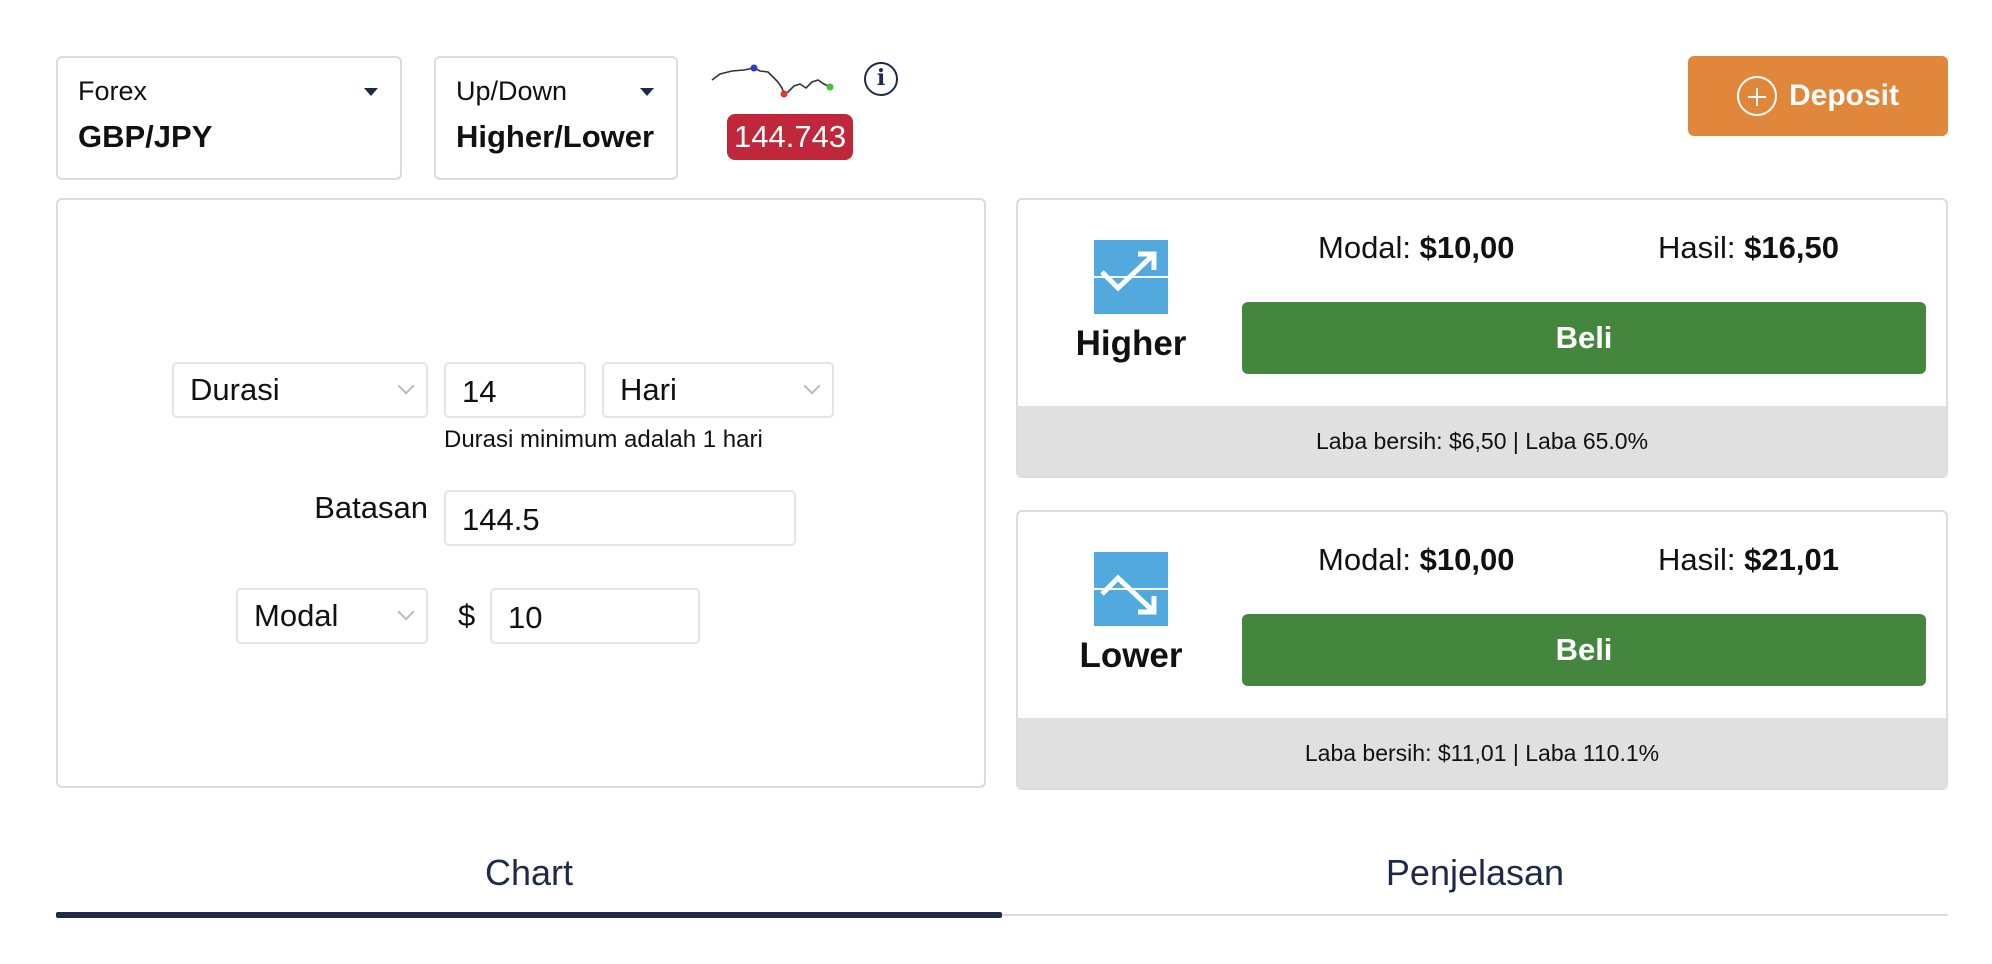 This screenshot has height=964, width=1992. Describe the element at coordinates (881, 79) in the screenshot. I see `info-icon: i` at that location.